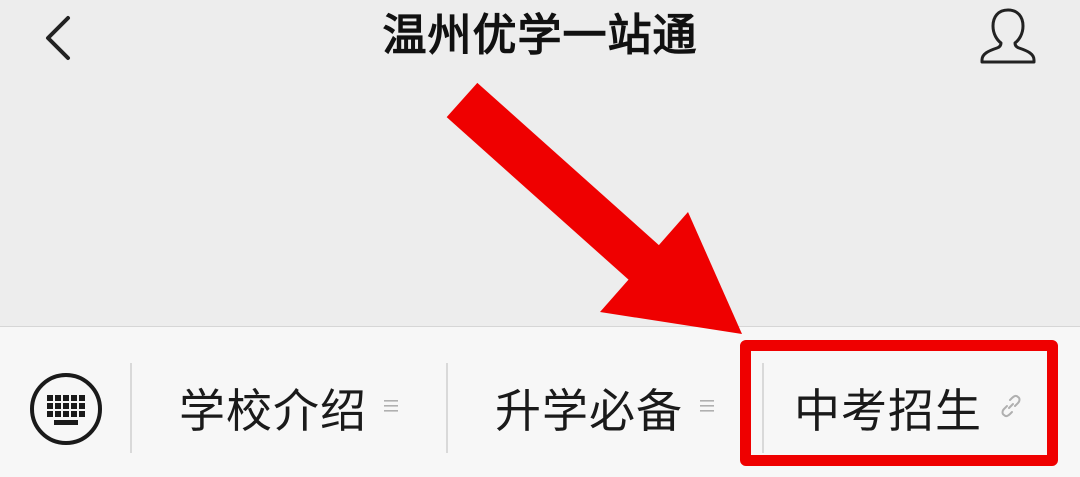 Image resolution: width=1080 pixels, height=477 pixels. I want to click on page-title: 温州优学一站通, so click(540, 35).